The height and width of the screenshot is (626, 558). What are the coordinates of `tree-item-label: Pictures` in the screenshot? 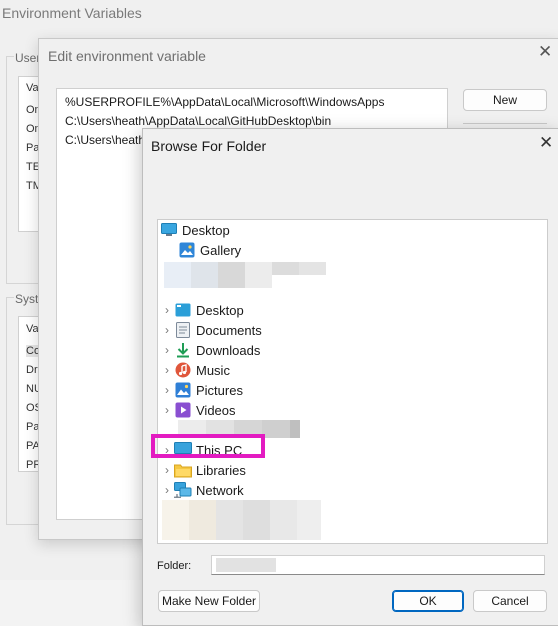 It's located at (219, 390).